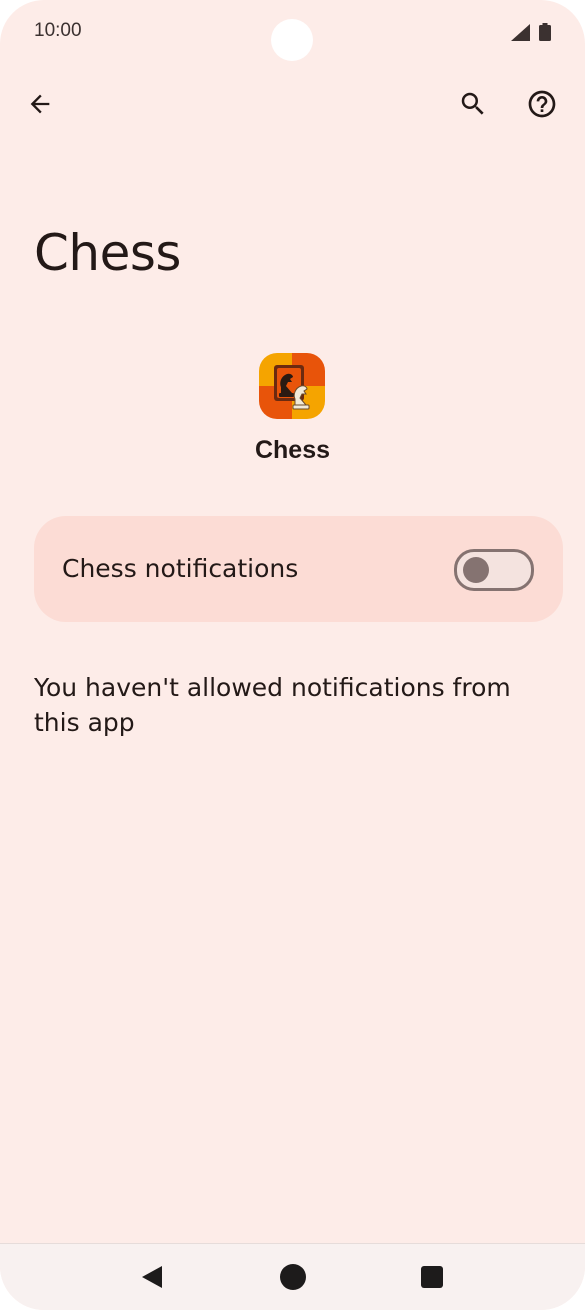  I want to click on help-icon, so click(542, 104).